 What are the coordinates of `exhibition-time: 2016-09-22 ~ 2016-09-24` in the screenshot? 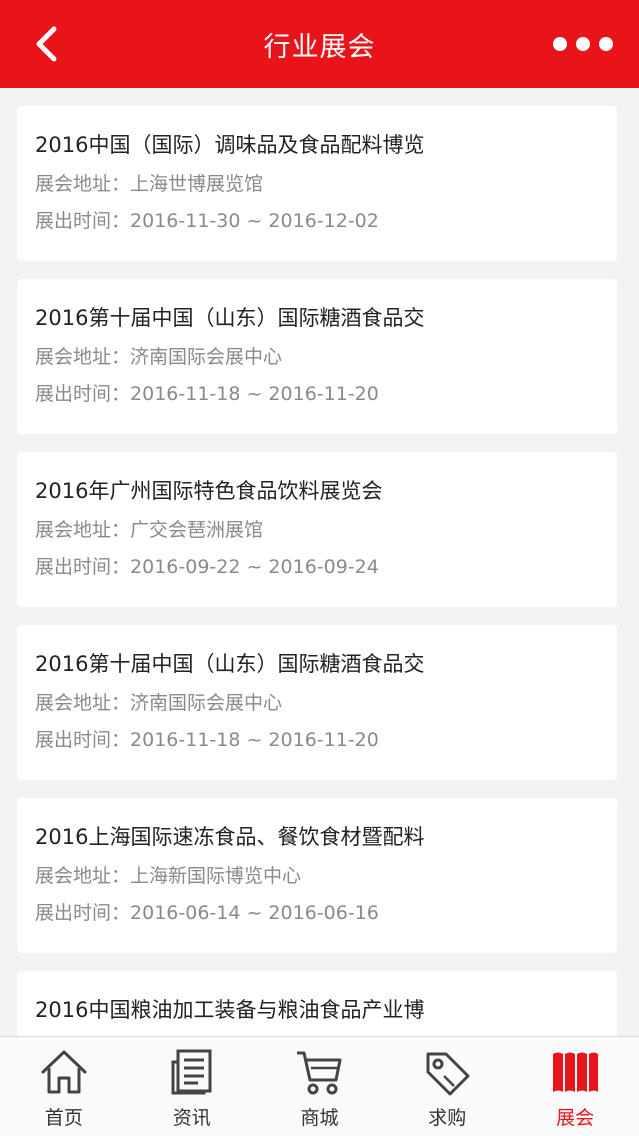 It's located at (254, 567).